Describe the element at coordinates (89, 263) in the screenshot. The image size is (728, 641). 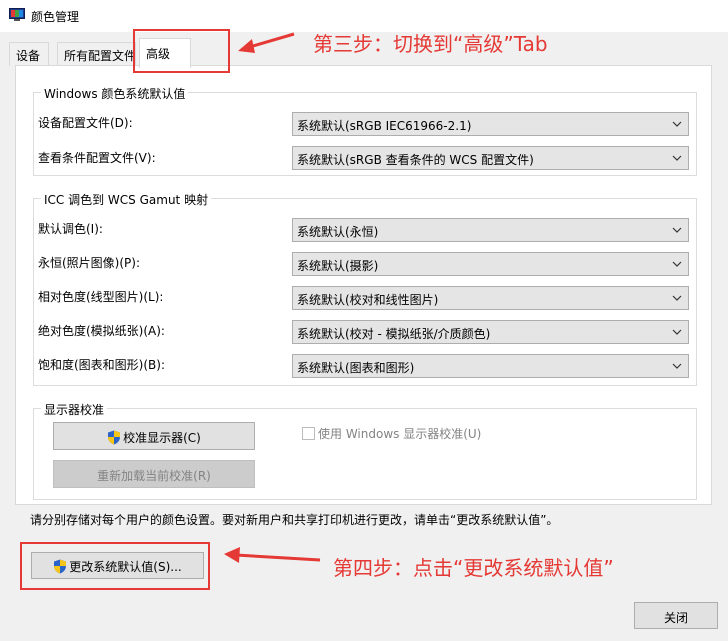
I see `perceptual-label: 永恒(照片图像)(P):` at that location.